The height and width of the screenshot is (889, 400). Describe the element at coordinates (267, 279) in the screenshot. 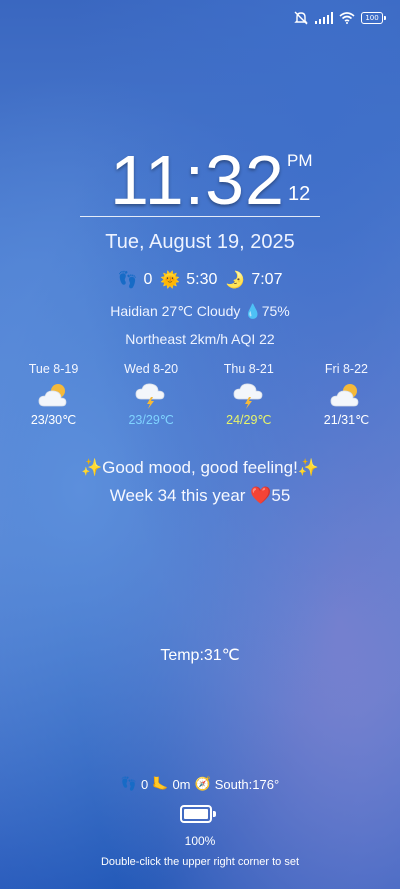

I see `sunset-time: 7:07` at that location.